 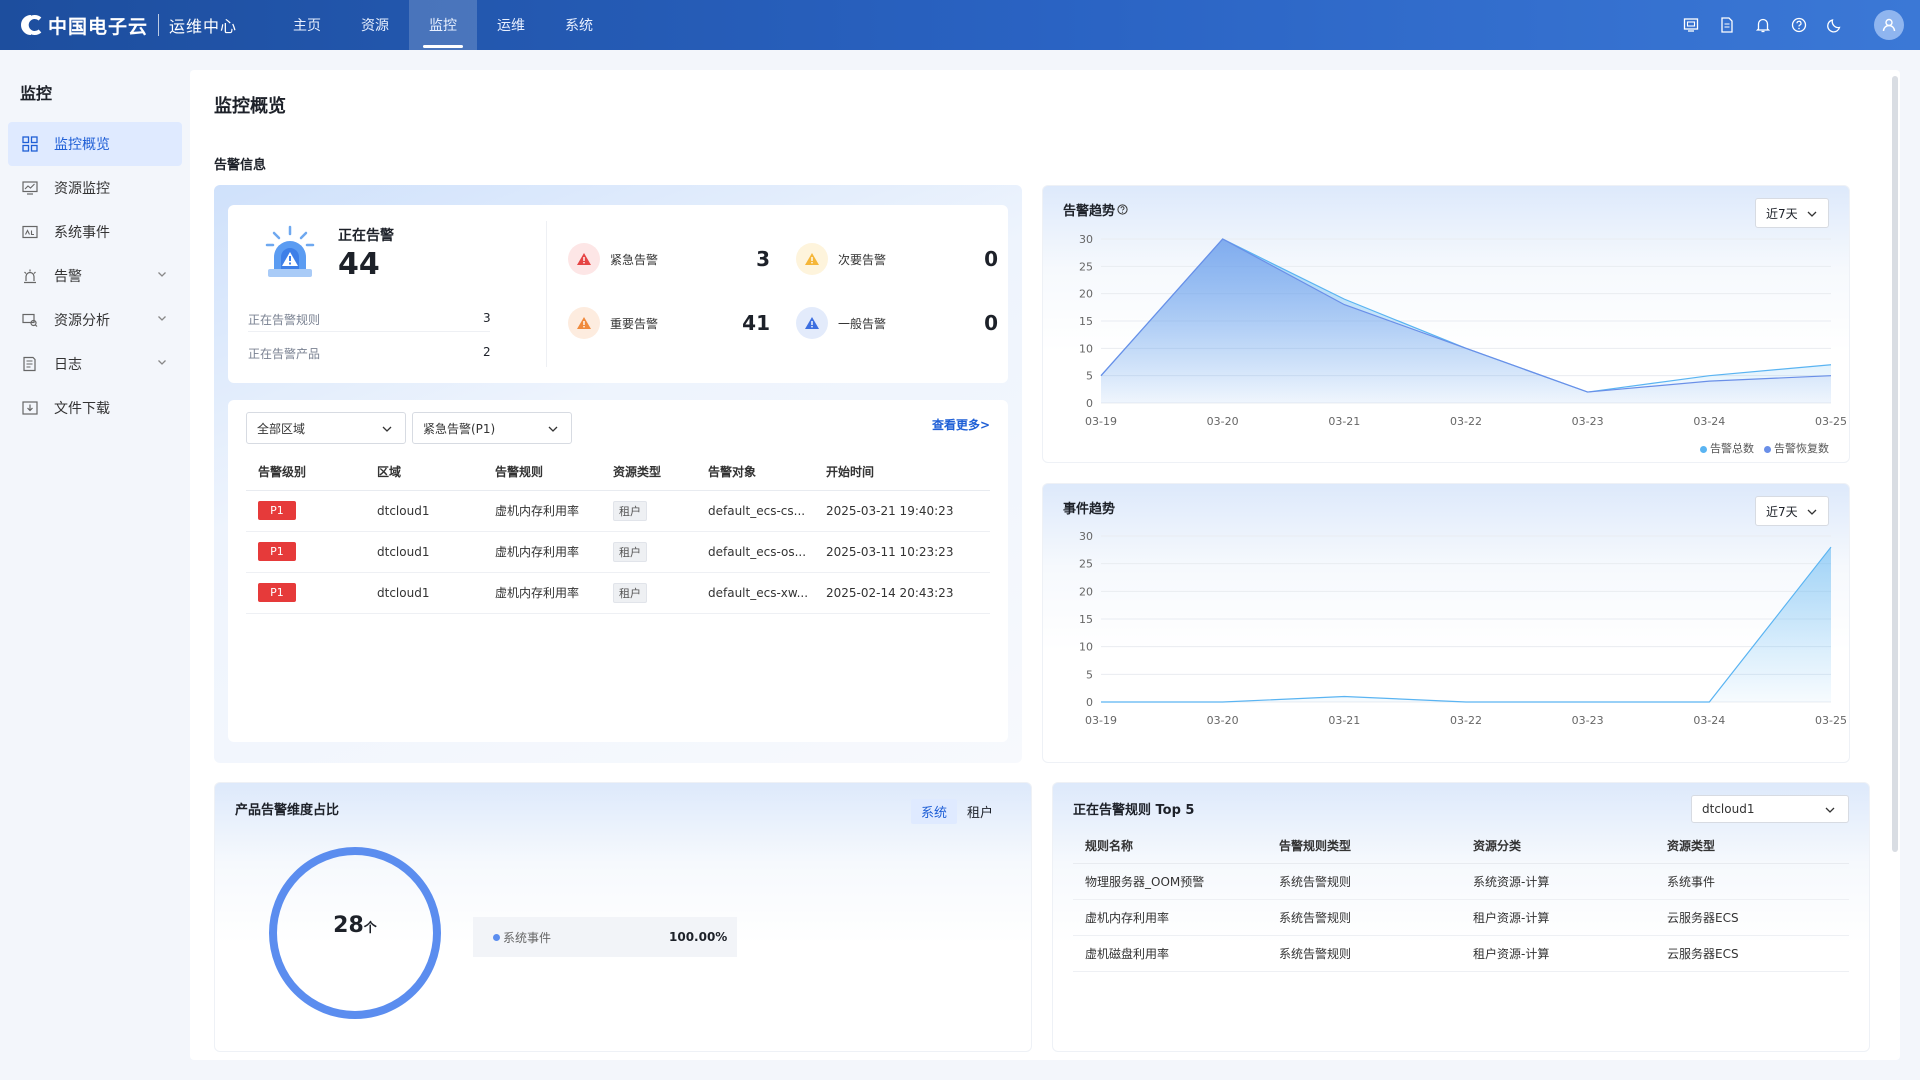 What do you see at coordinates (902, 472) in the screenshot?
I see `column-header: 开始时间` at bounding box center [902, 472].